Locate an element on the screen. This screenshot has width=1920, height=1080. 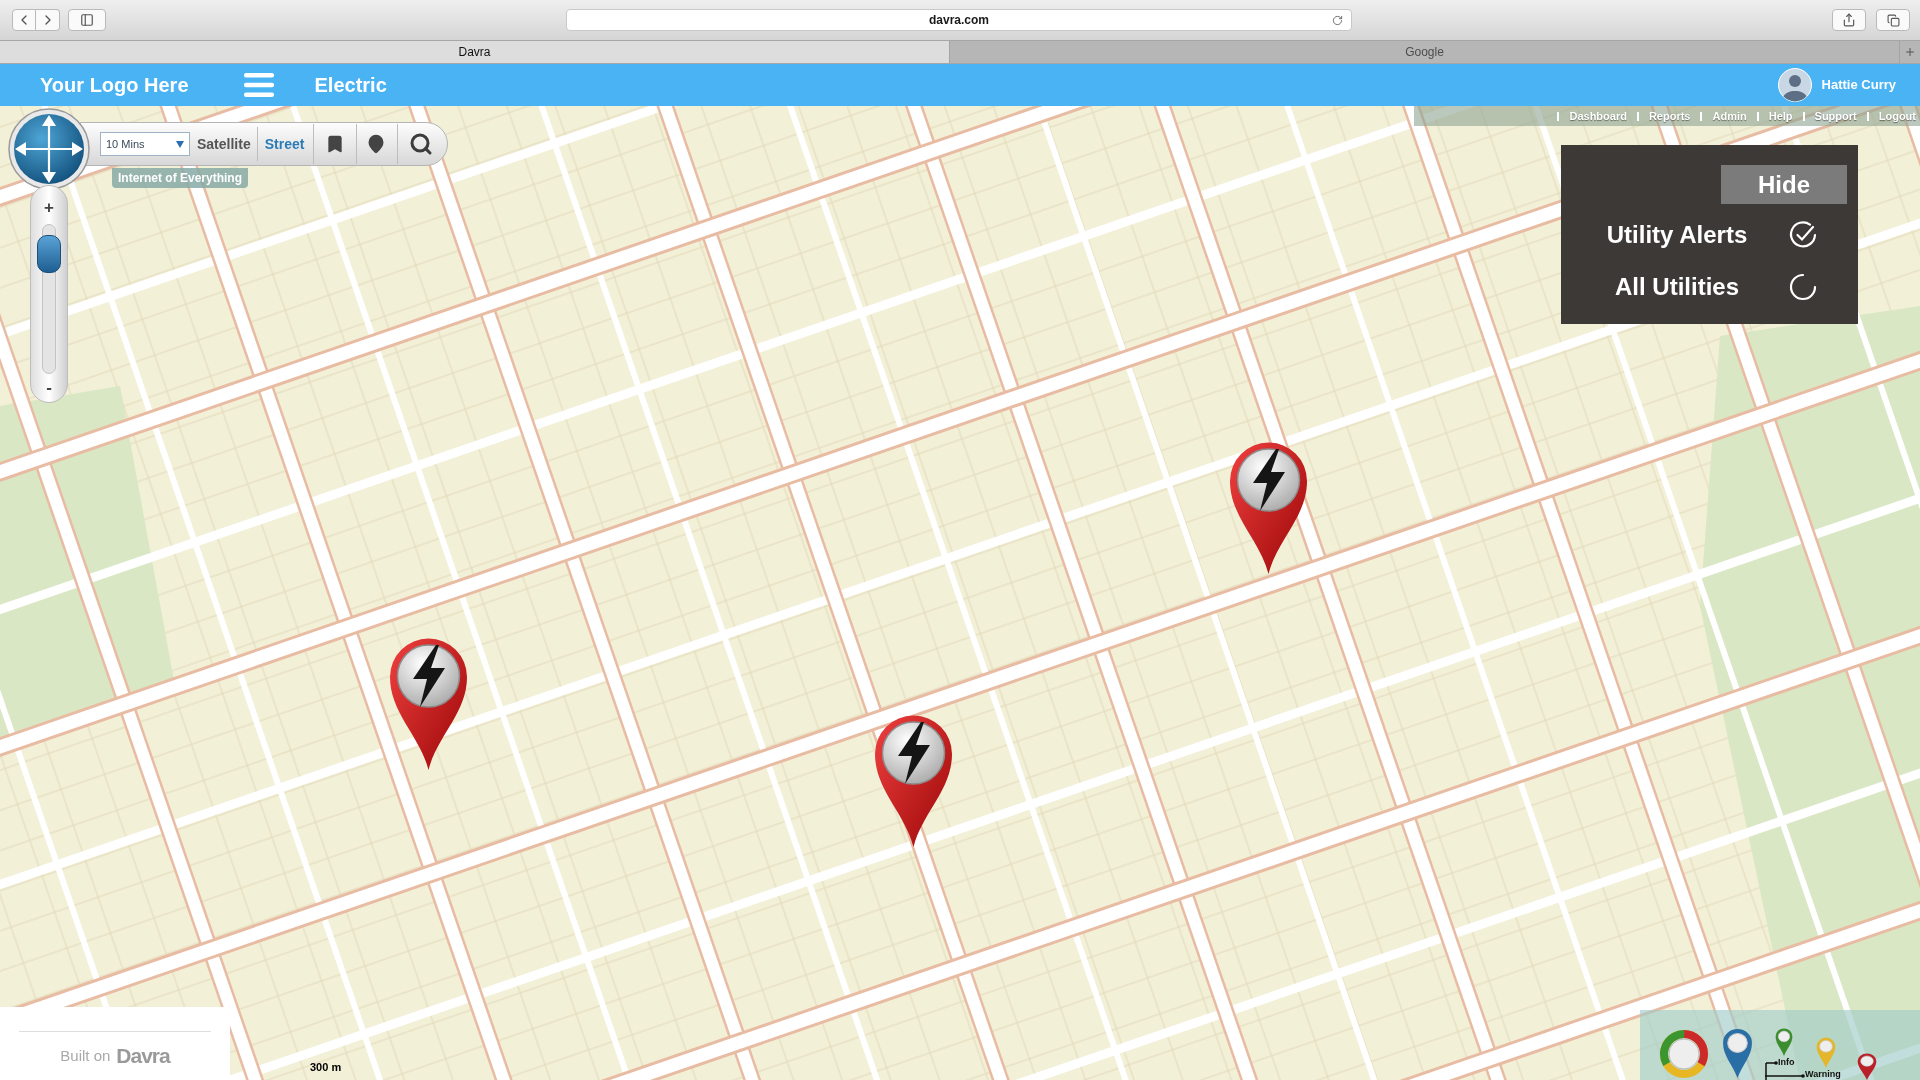
sidebar-icon is located at coordinates (87, 20).